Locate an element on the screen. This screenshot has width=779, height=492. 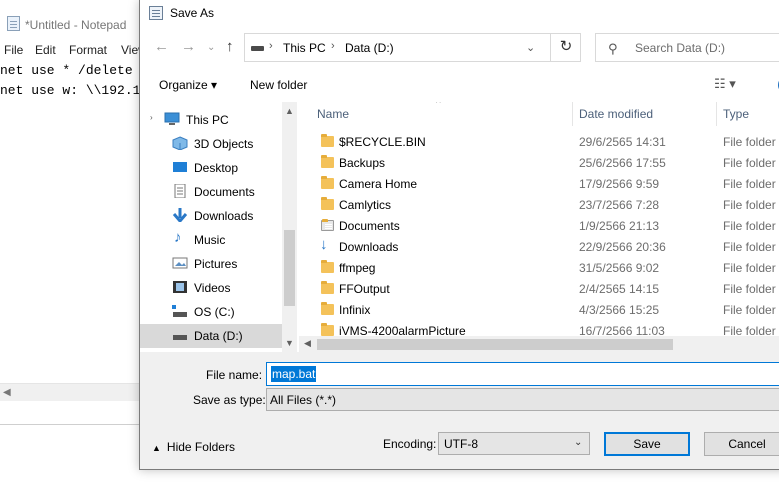
notepad-text-area: net use * /delete net use w: \\192.168 is located at coordinates (75, 81).